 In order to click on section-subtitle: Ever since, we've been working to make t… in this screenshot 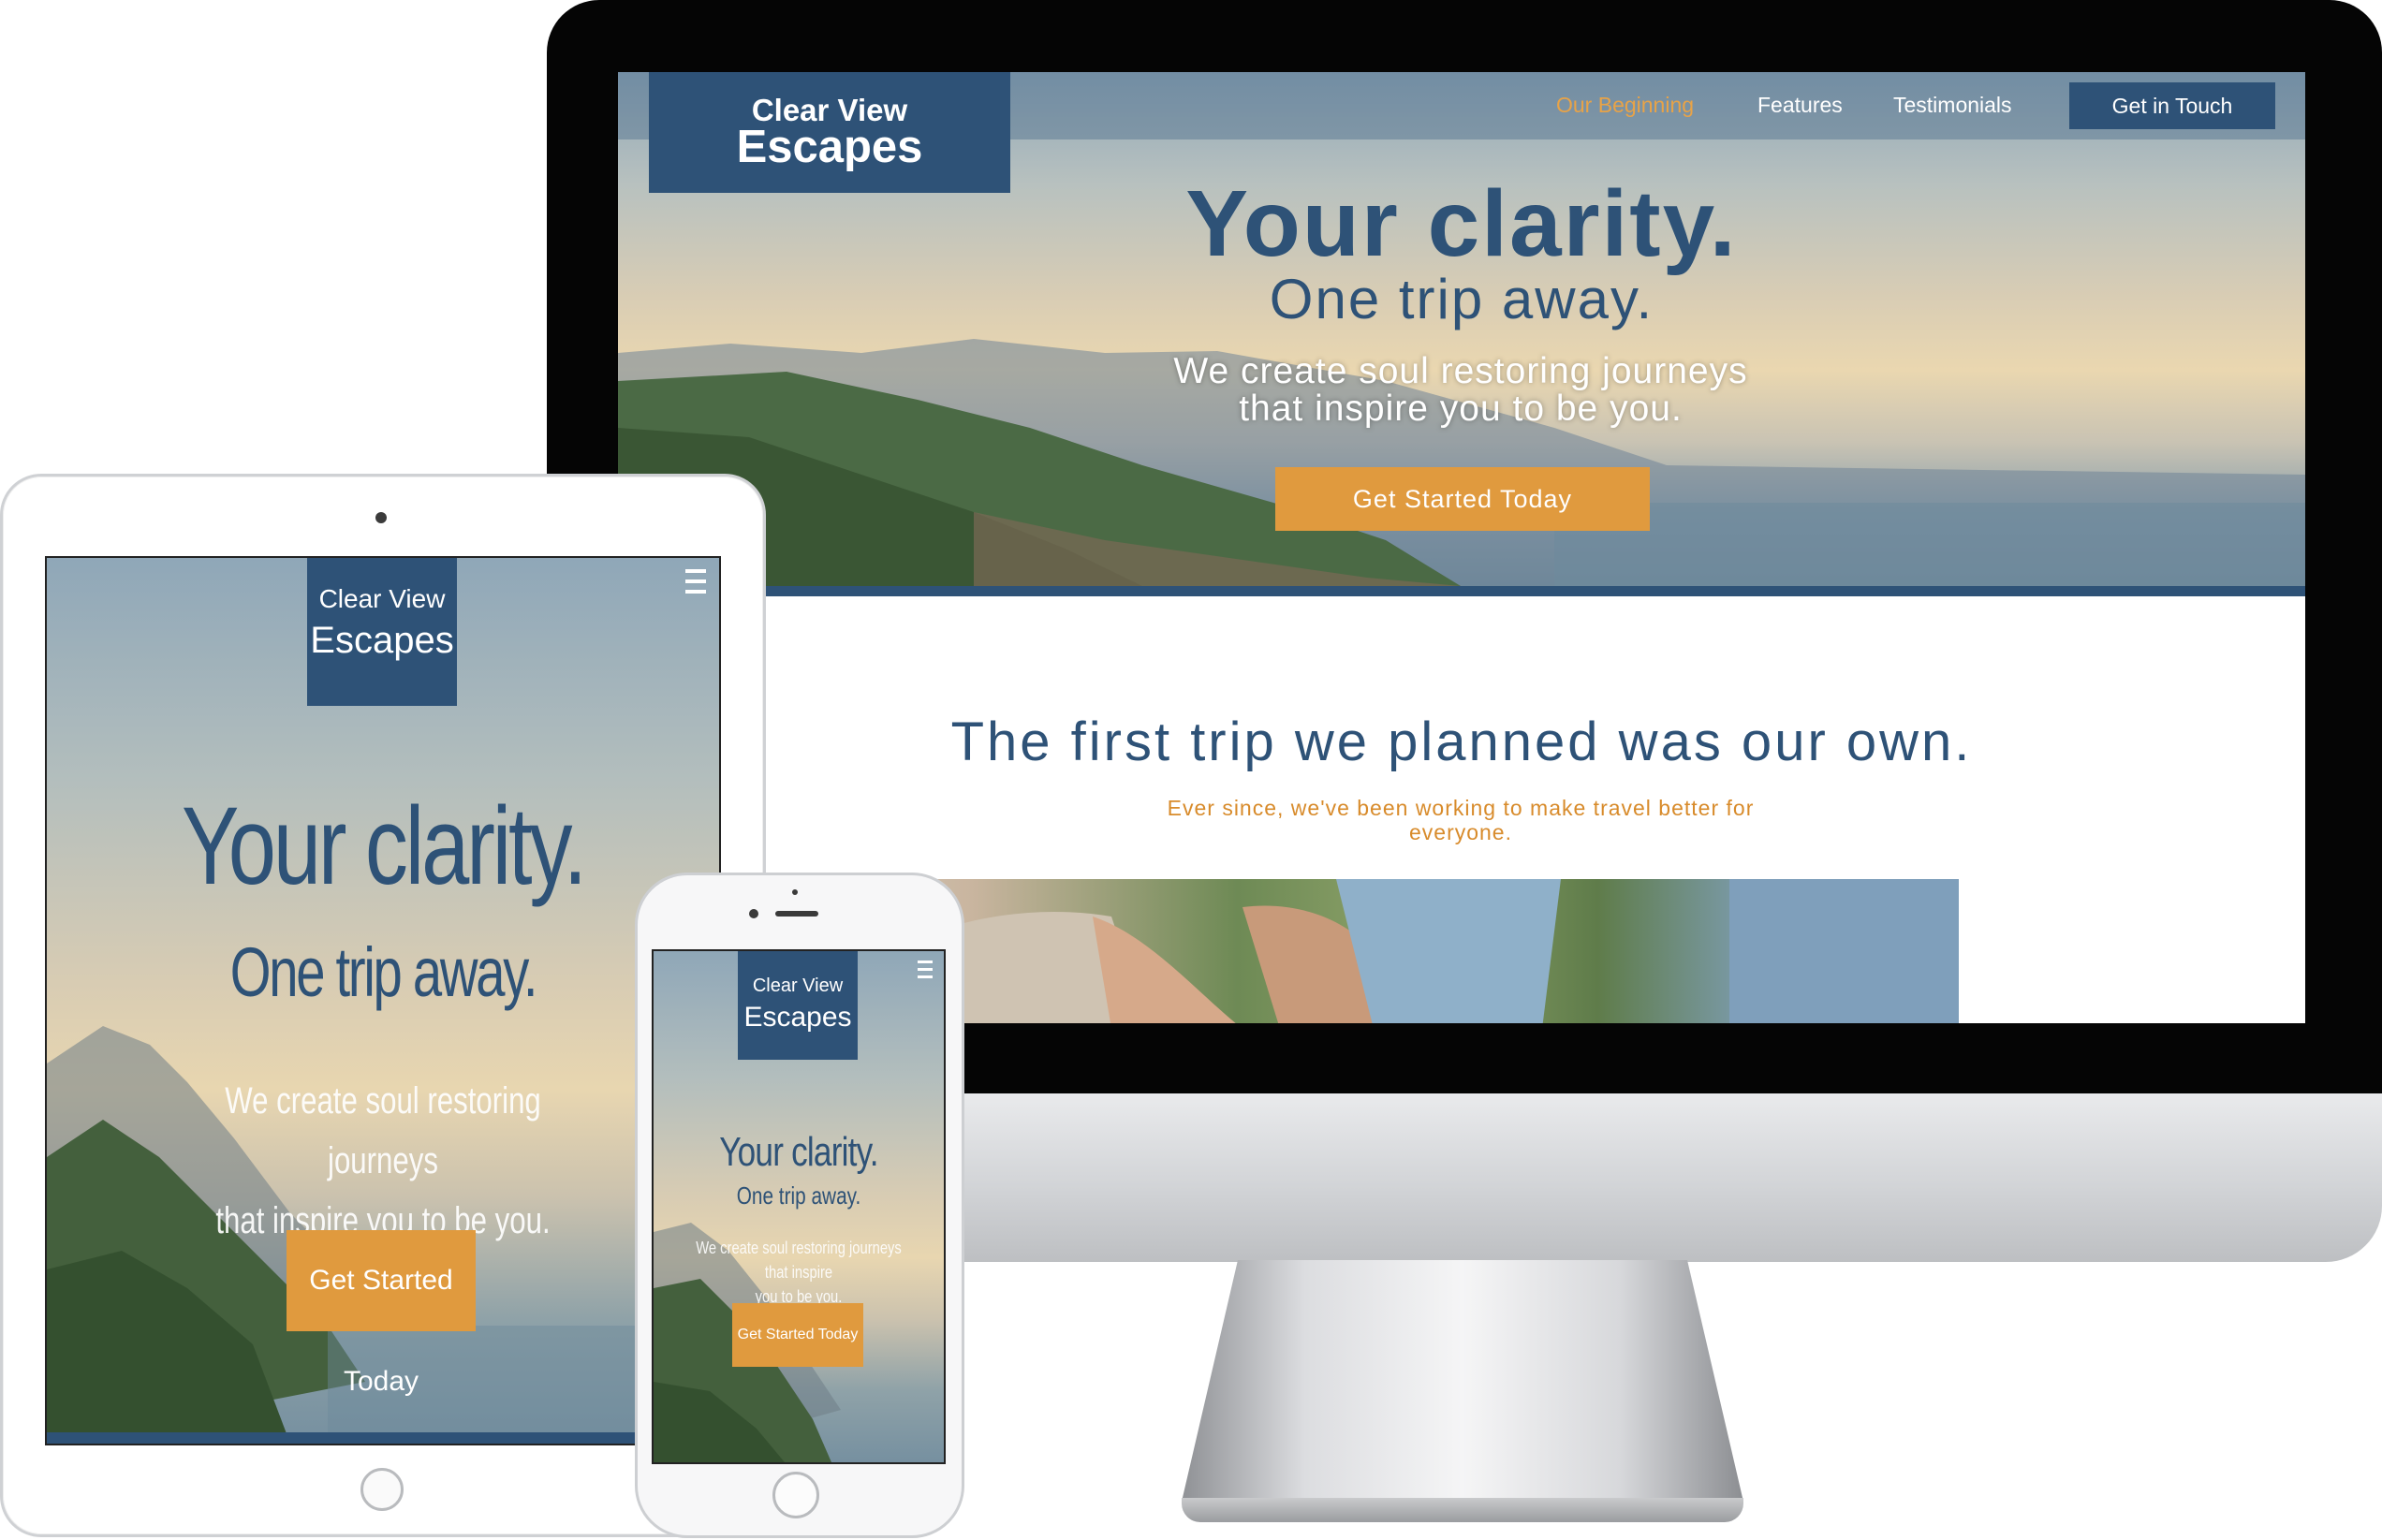, I will do `click(1460, 820)`.